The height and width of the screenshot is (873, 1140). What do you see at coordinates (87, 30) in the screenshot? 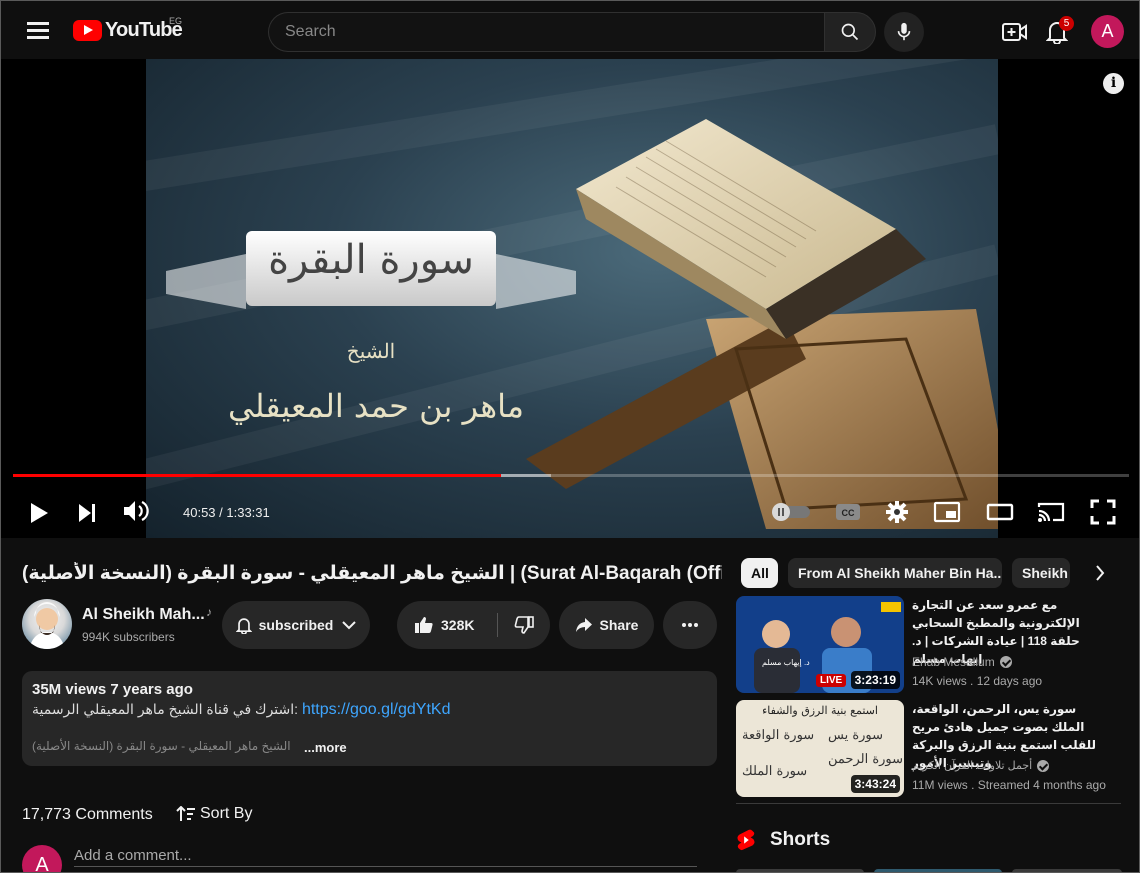
I see `youtube-play-icon` at bounding box center [87, 30].